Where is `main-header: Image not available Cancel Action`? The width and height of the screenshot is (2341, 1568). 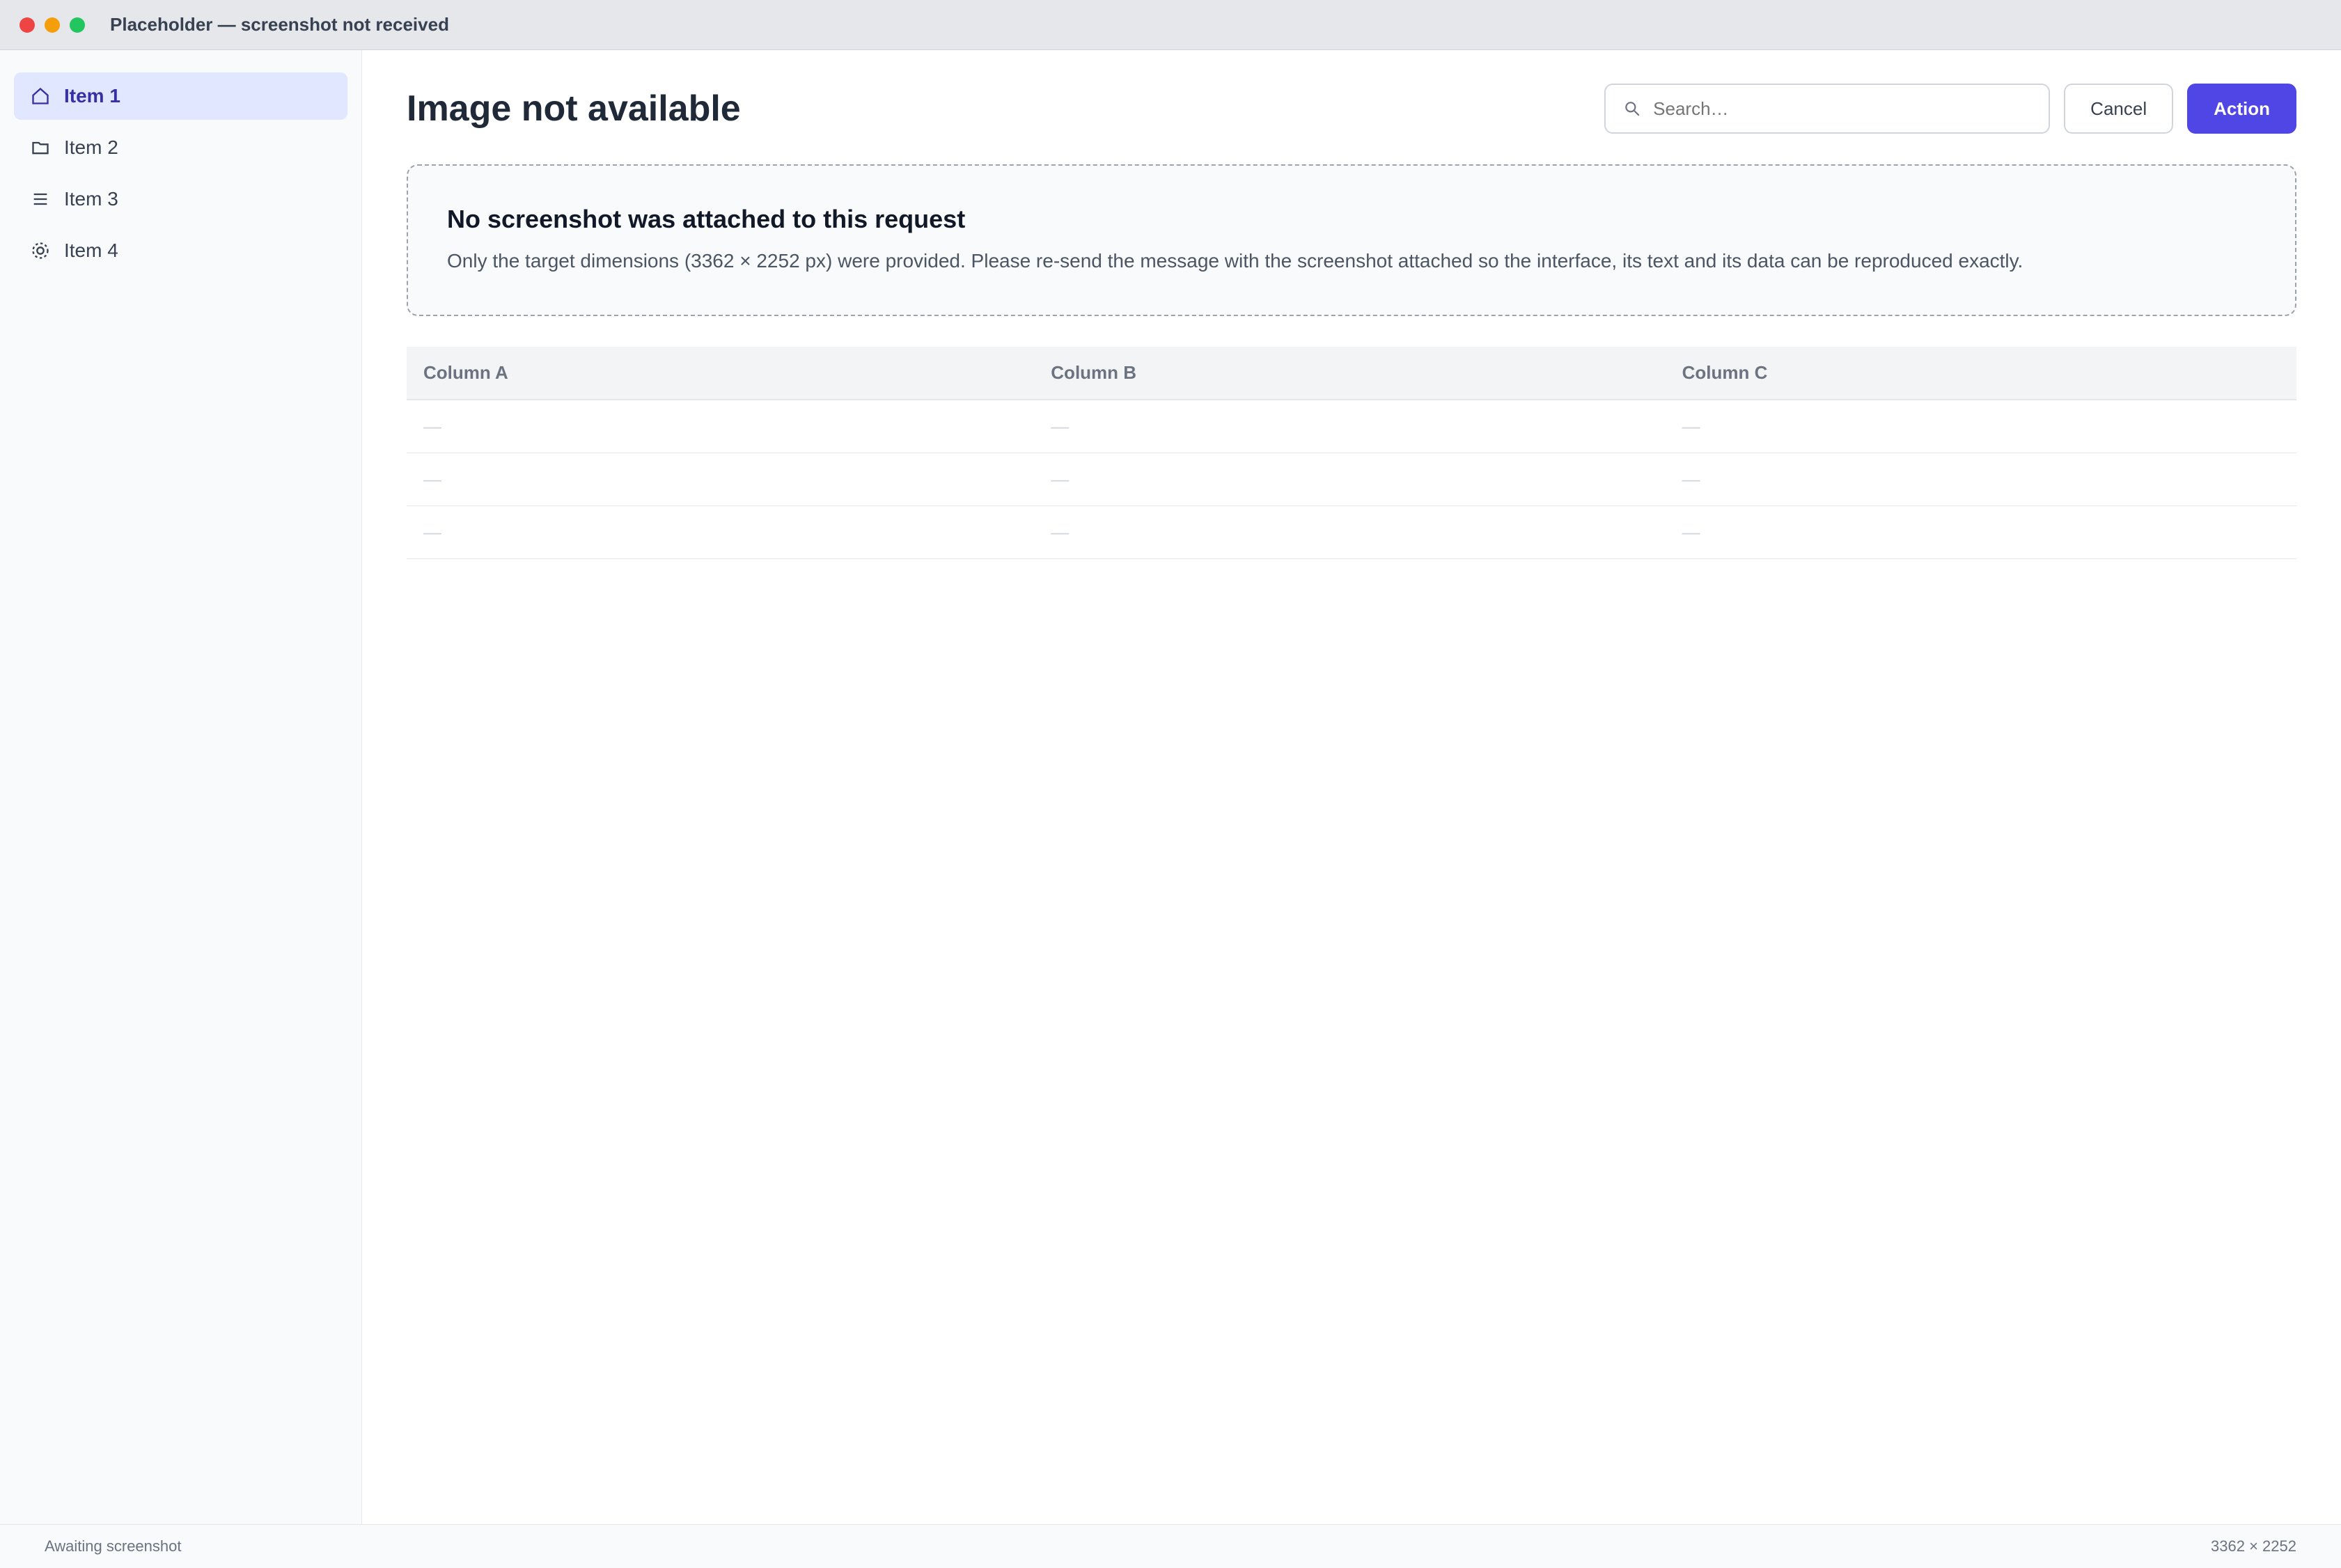
main-header: Image not available Cancel Action is located at coordinates (1351, 109).